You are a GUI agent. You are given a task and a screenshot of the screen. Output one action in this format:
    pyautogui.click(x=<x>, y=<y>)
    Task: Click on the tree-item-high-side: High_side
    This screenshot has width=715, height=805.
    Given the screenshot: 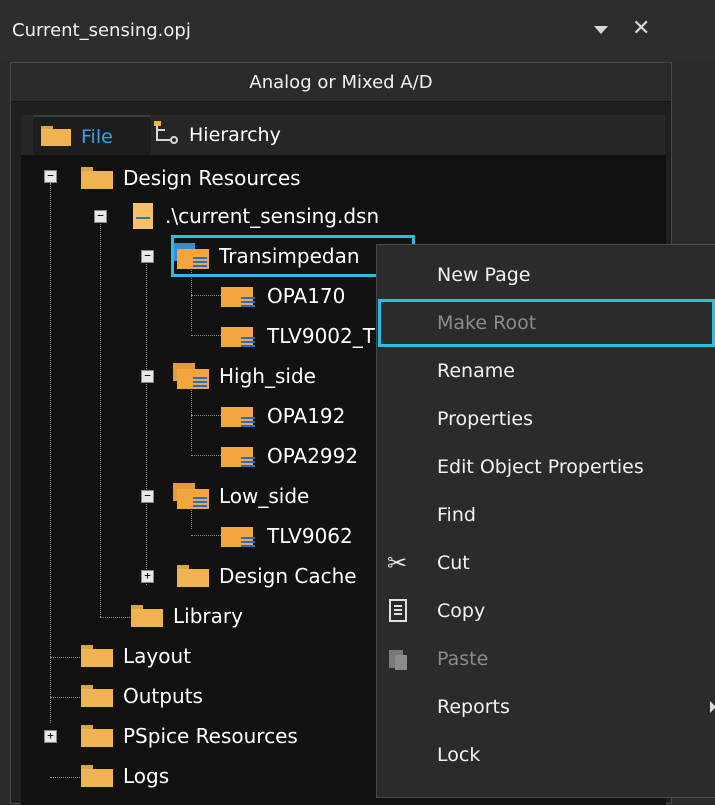 What is the action you would take?
    pyautogui.click(x=244, y=376)
    